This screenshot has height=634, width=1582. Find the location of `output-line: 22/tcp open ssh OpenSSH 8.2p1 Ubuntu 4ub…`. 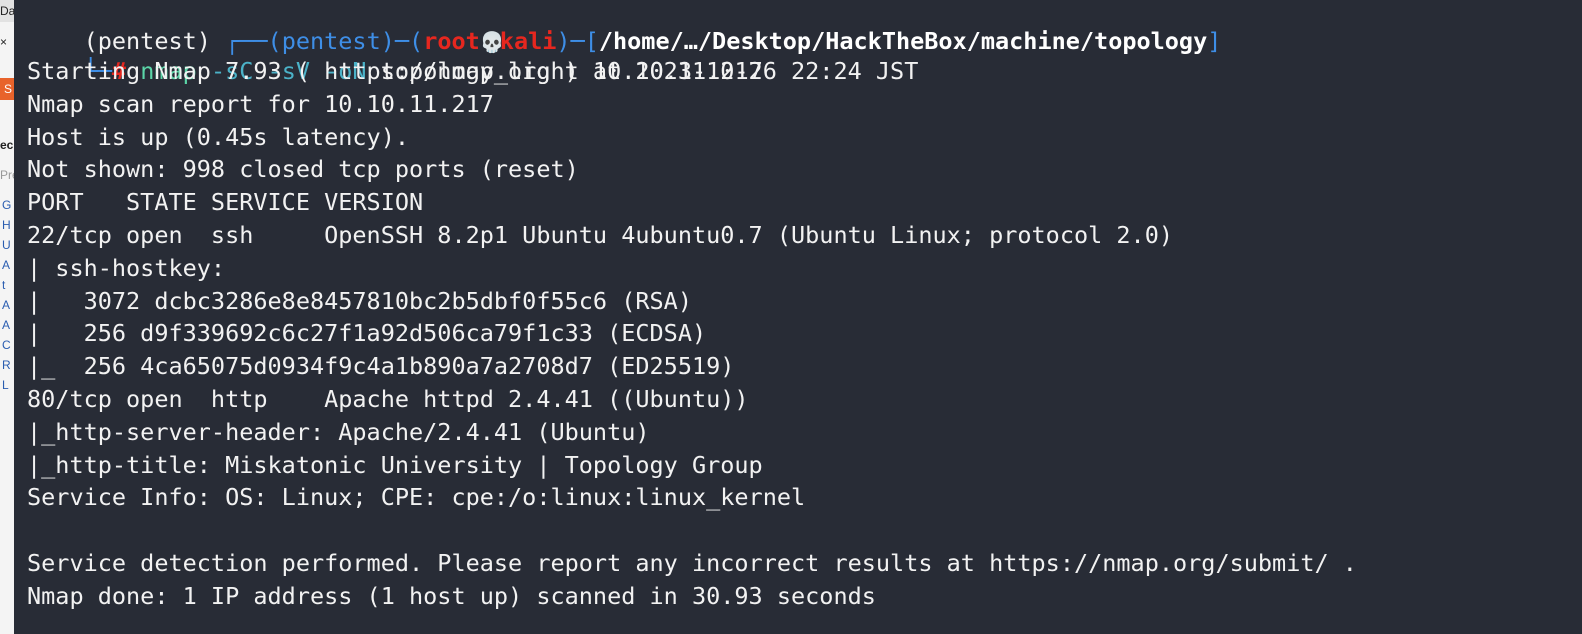

output-line: 22/tcp open ssh OpenSSH 8.2p1 Ubuntu 4ub… is located at coordinates (600, 235).